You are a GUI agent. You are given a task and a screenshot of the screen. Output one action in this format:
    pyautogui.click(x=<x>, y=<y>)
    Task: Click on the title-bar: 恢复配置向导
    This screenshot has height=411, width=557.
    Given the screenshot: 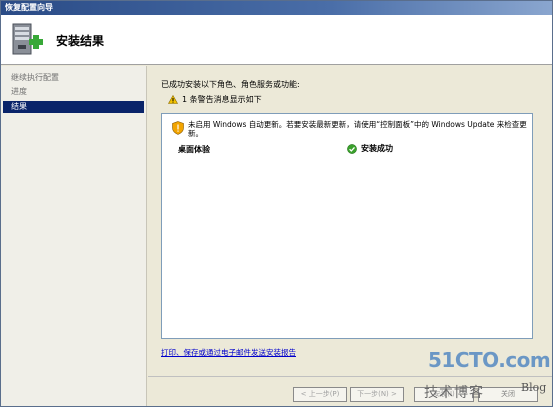 What is the action you would take?
    pyautogui.click(x=276, y=8)
    